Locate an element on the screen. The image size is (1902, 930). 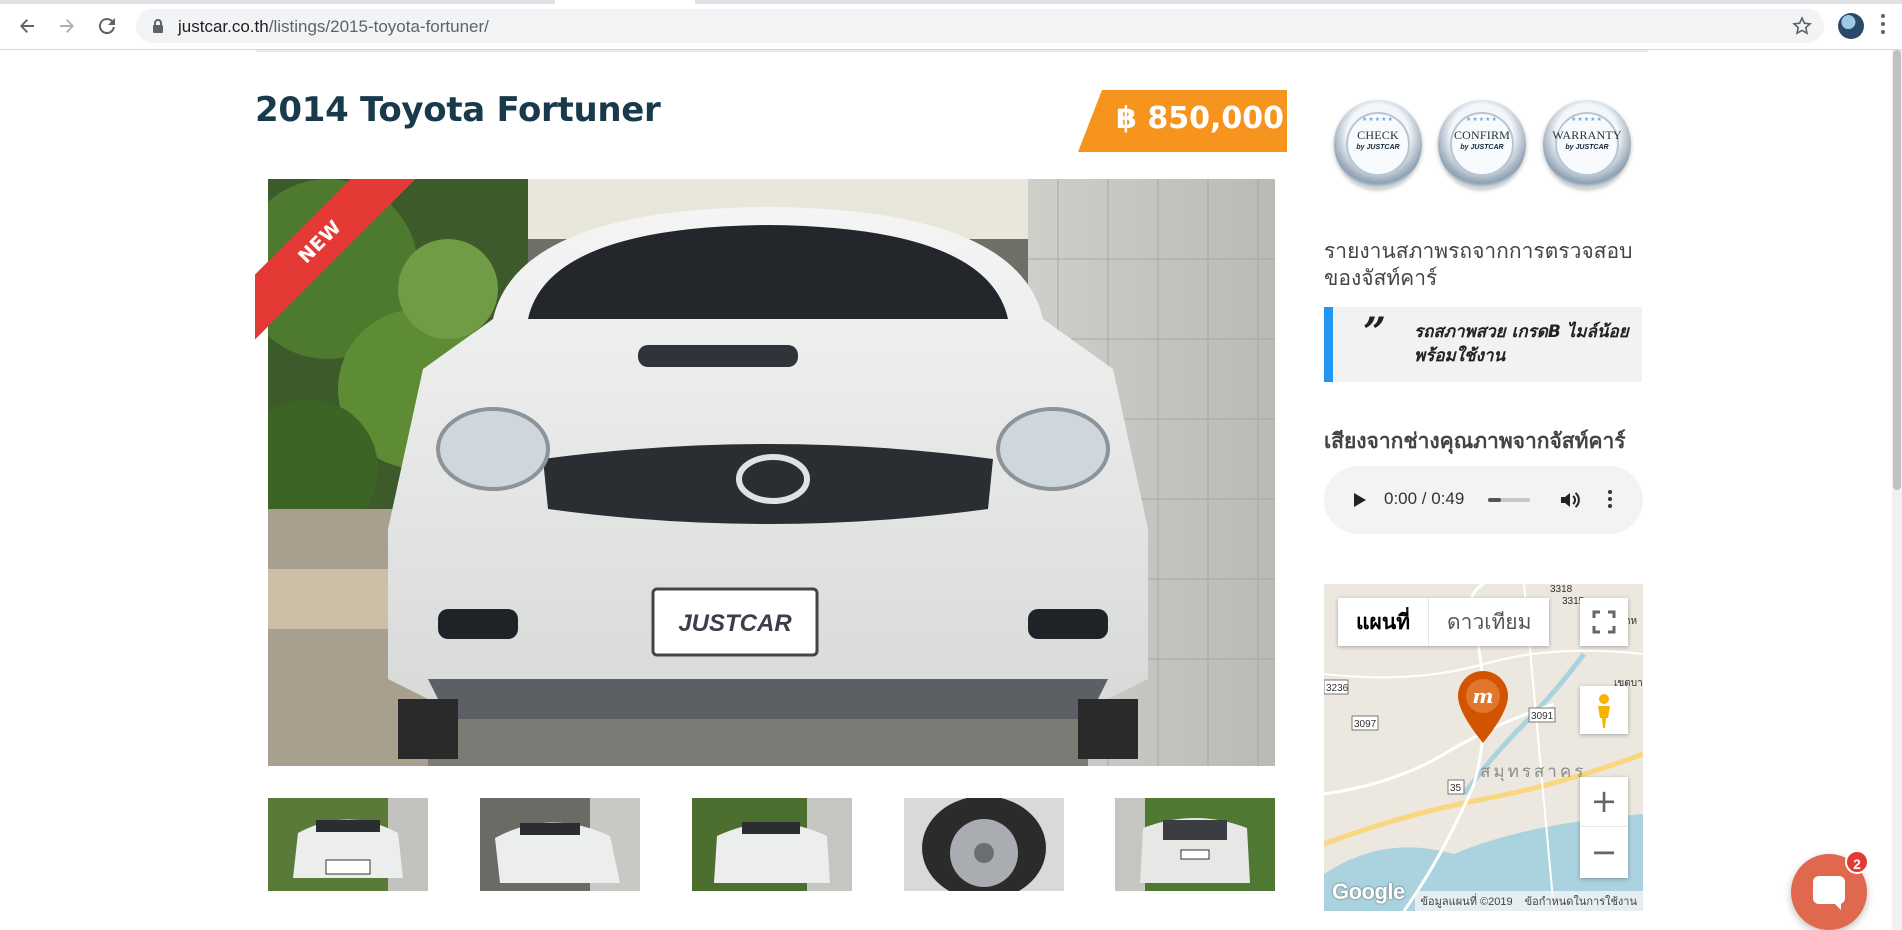
reload-icon is located at coordinates (107, 26).